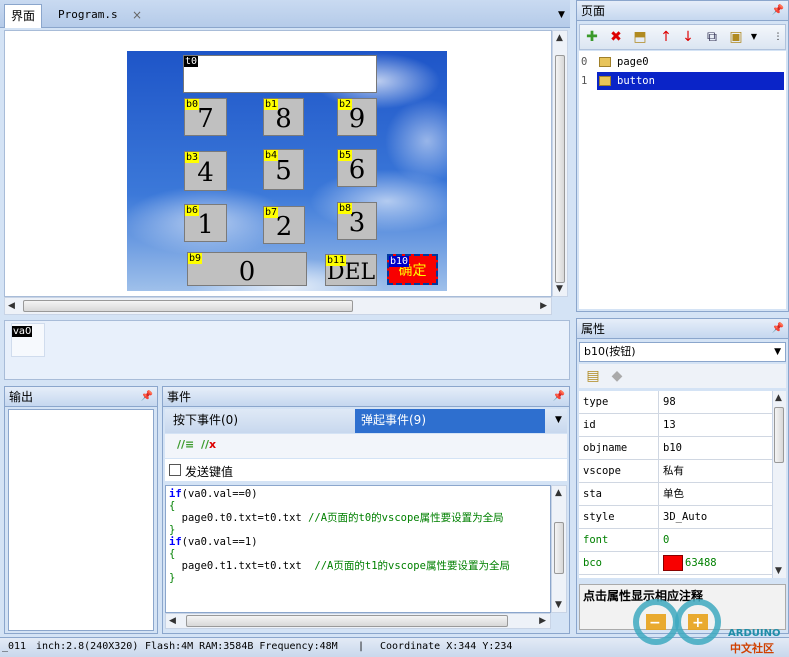 This screenshot has width=789, height=657. I want to click on property-scrollbar: ▲ ▼, so click(779, 484).